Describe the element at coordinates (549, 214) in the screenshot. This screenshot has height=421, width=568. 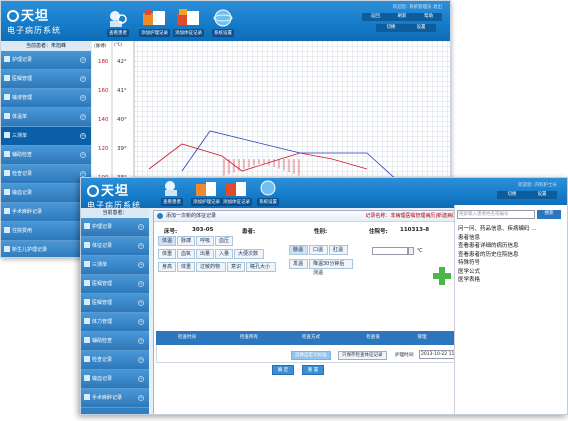
I see `search-button: 搜索` at that location.